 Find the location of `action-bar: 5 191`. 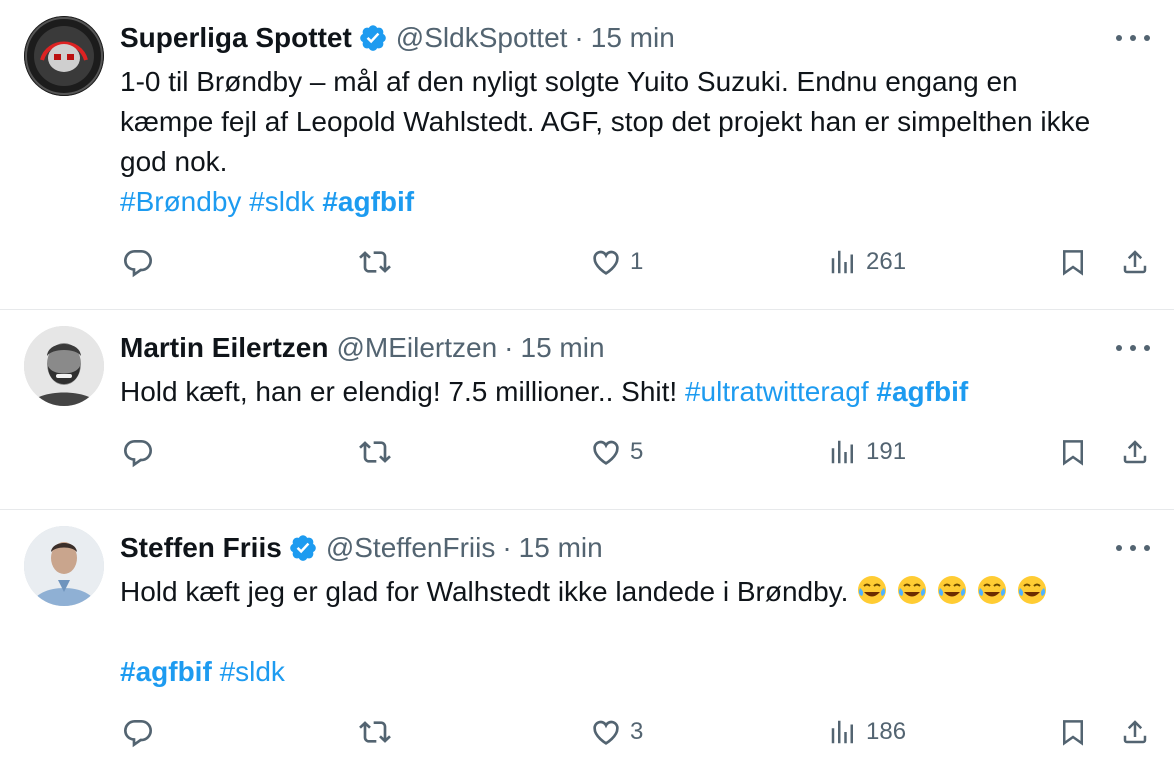

action-bar: 5 191 is located at coordinates (635, 454).